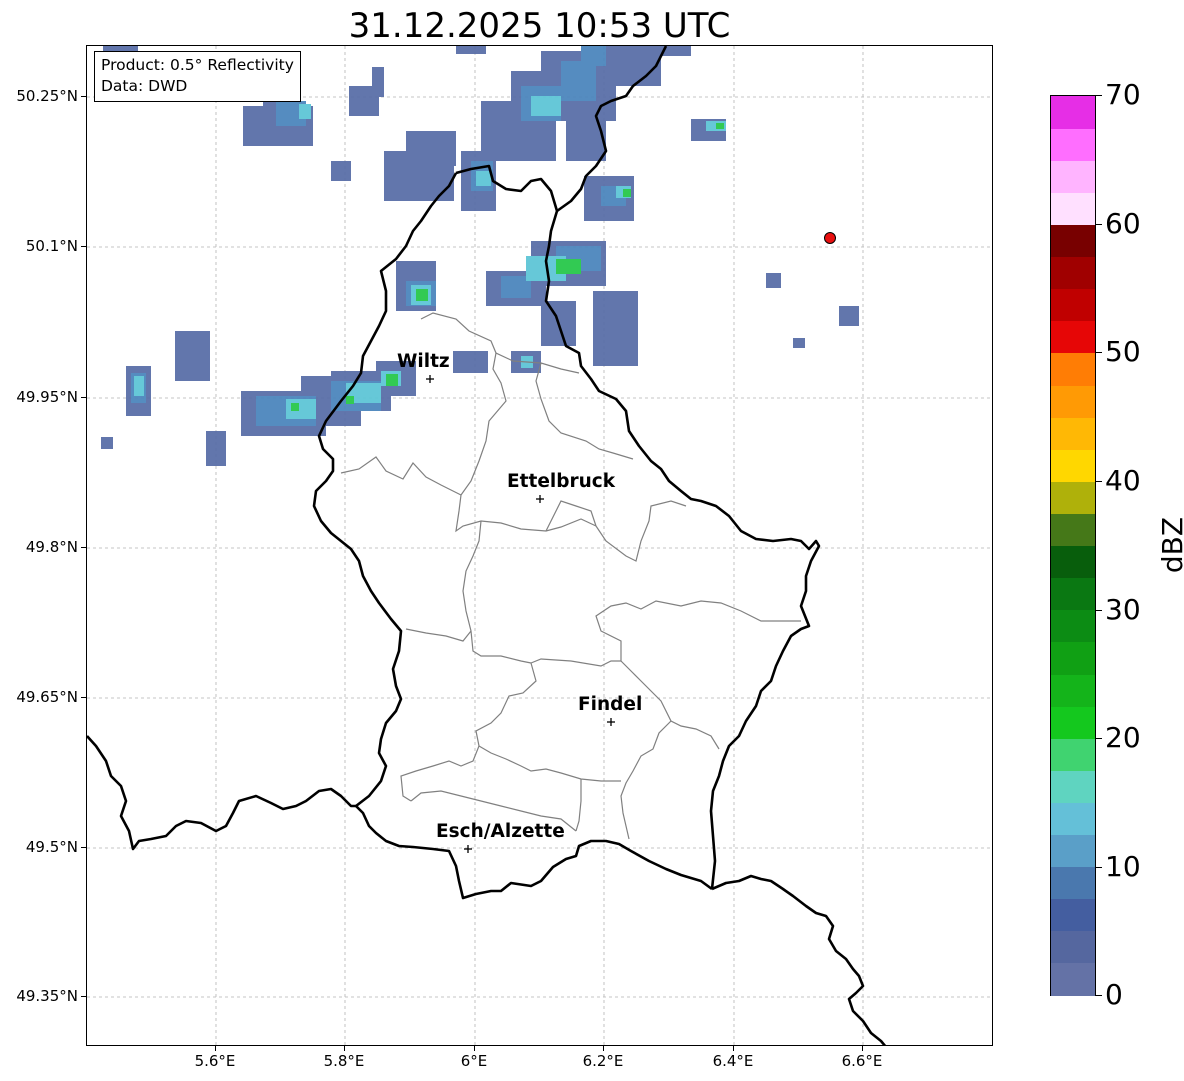  I want to click on lat-tick-label: 49.35°N, so click(47, 996).